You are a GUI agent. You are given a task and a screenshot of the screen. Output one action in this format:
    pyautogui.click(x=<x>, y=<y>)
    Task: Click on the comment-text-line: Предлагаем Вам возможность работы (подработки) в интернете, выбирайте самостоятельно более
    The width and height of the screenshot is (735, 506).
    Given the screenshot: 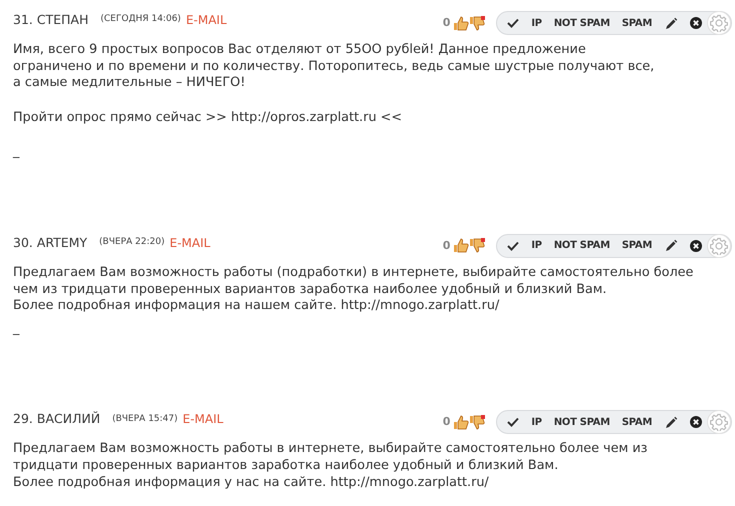 What is the action you would take?
    pyautogui.click(x=353, y=273)
    